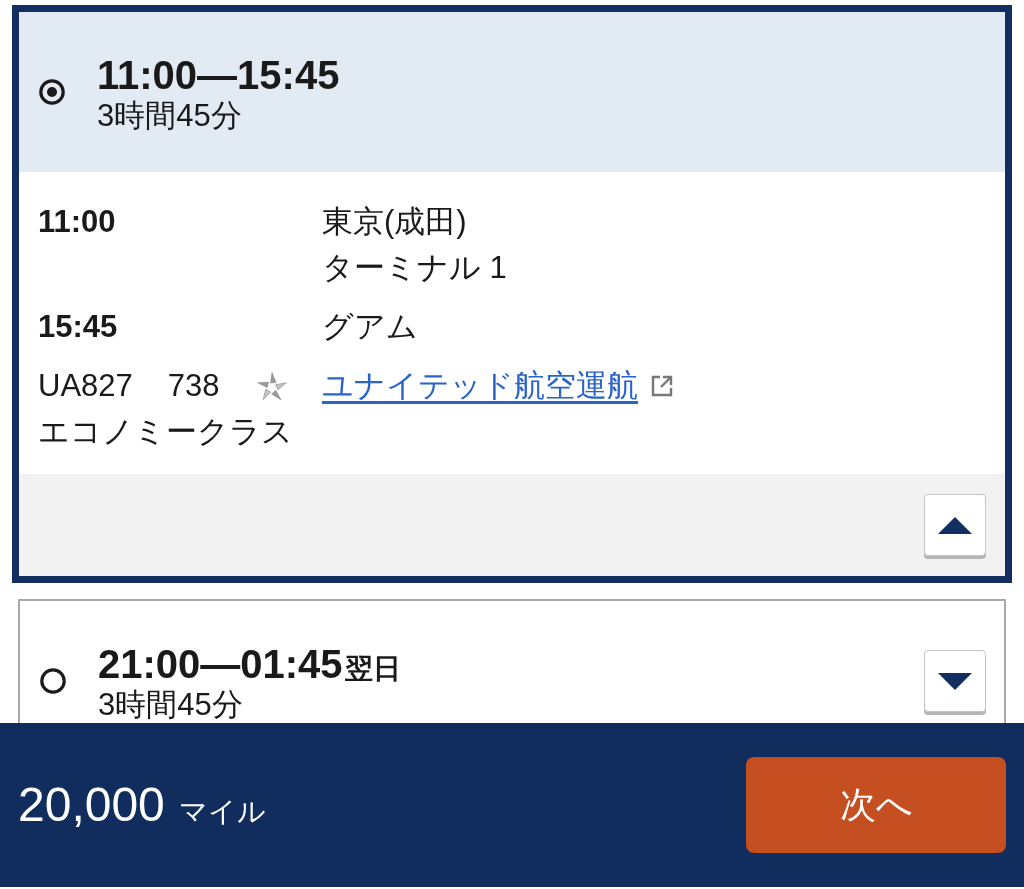 This screenshot has height=889, width=1024. I want to click on expand-button, so click(955, 681).